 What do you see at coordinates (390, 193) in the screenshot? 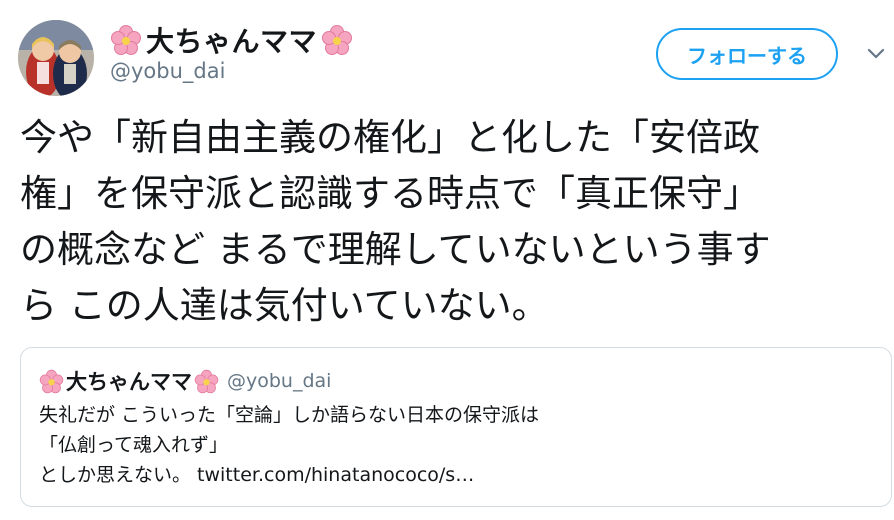
I see `tweet-text-line: 権」を保守派と認識する時点で「真正保守」` at bounding box center [390, 193].